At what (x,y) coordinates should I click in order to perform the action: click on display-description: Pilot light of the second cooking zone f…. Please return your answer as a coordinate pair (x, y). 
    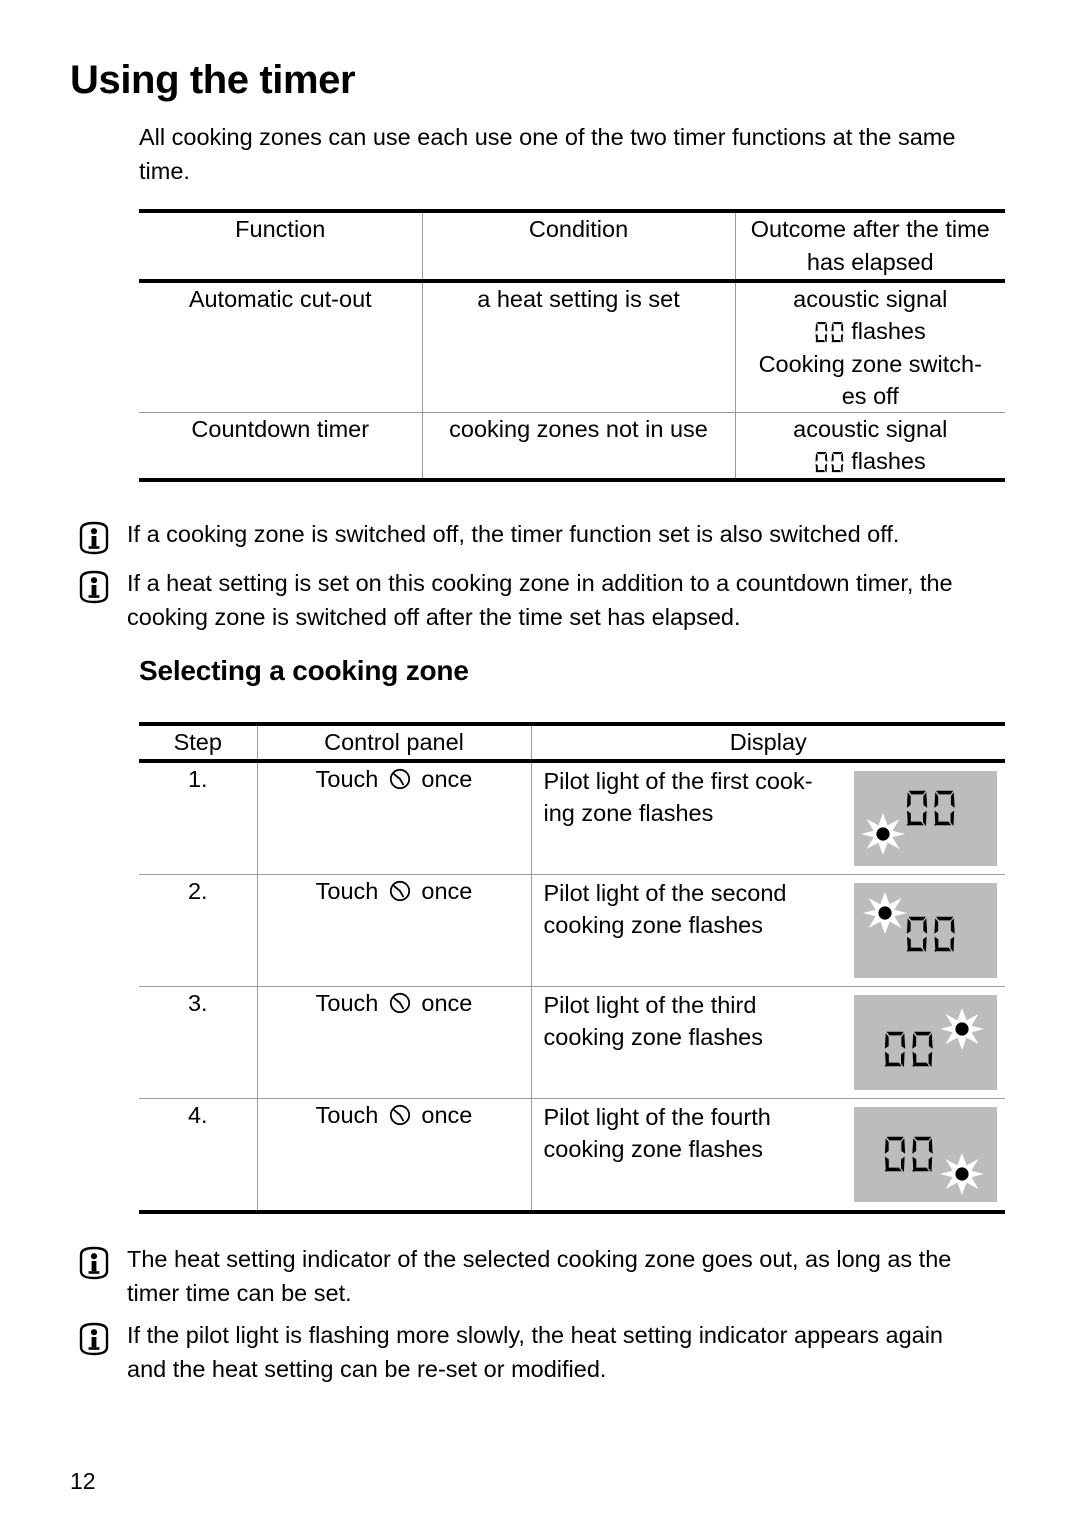
    Looking at the image, I should click on (665, 909).